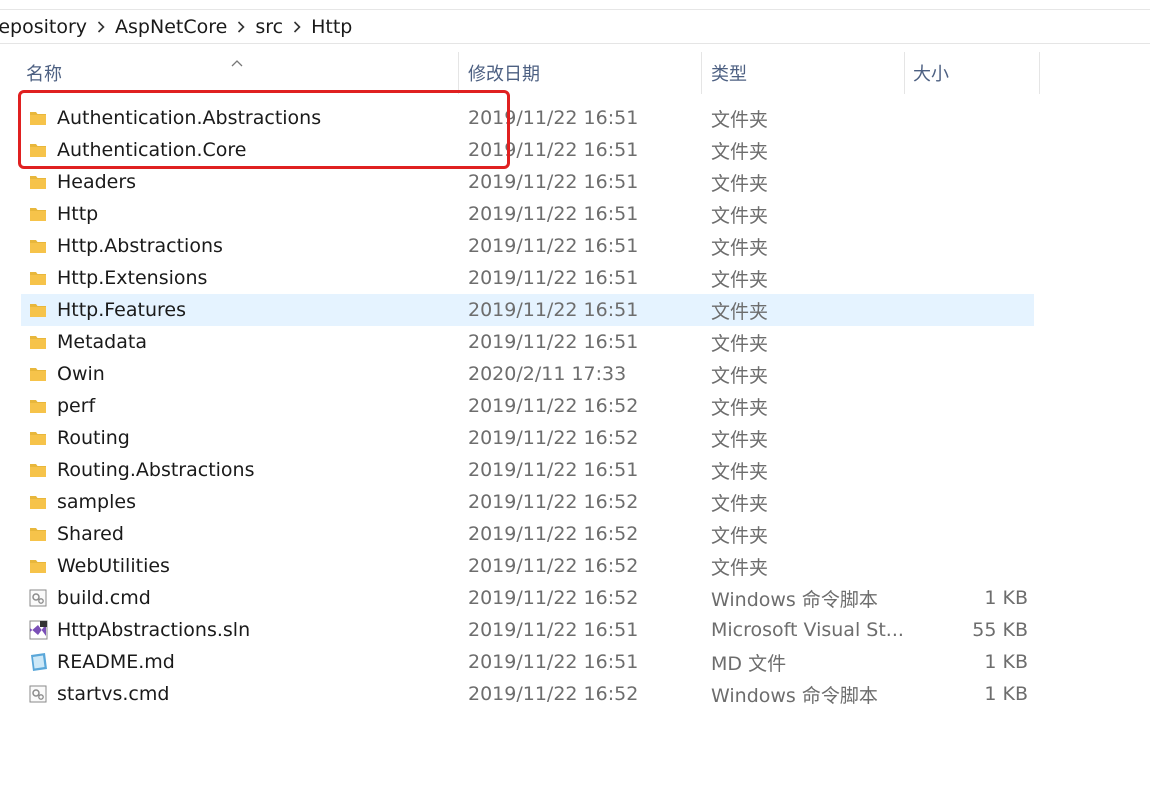  I want to click on breadcrumb-aspnetcore: AspNetCore, so click(171, 27).